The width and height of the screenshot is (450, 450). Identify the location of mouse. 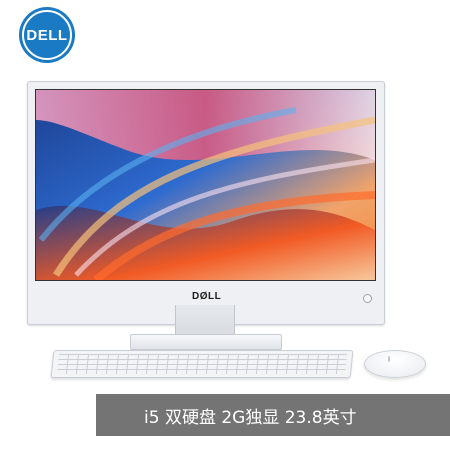
(395, 364).